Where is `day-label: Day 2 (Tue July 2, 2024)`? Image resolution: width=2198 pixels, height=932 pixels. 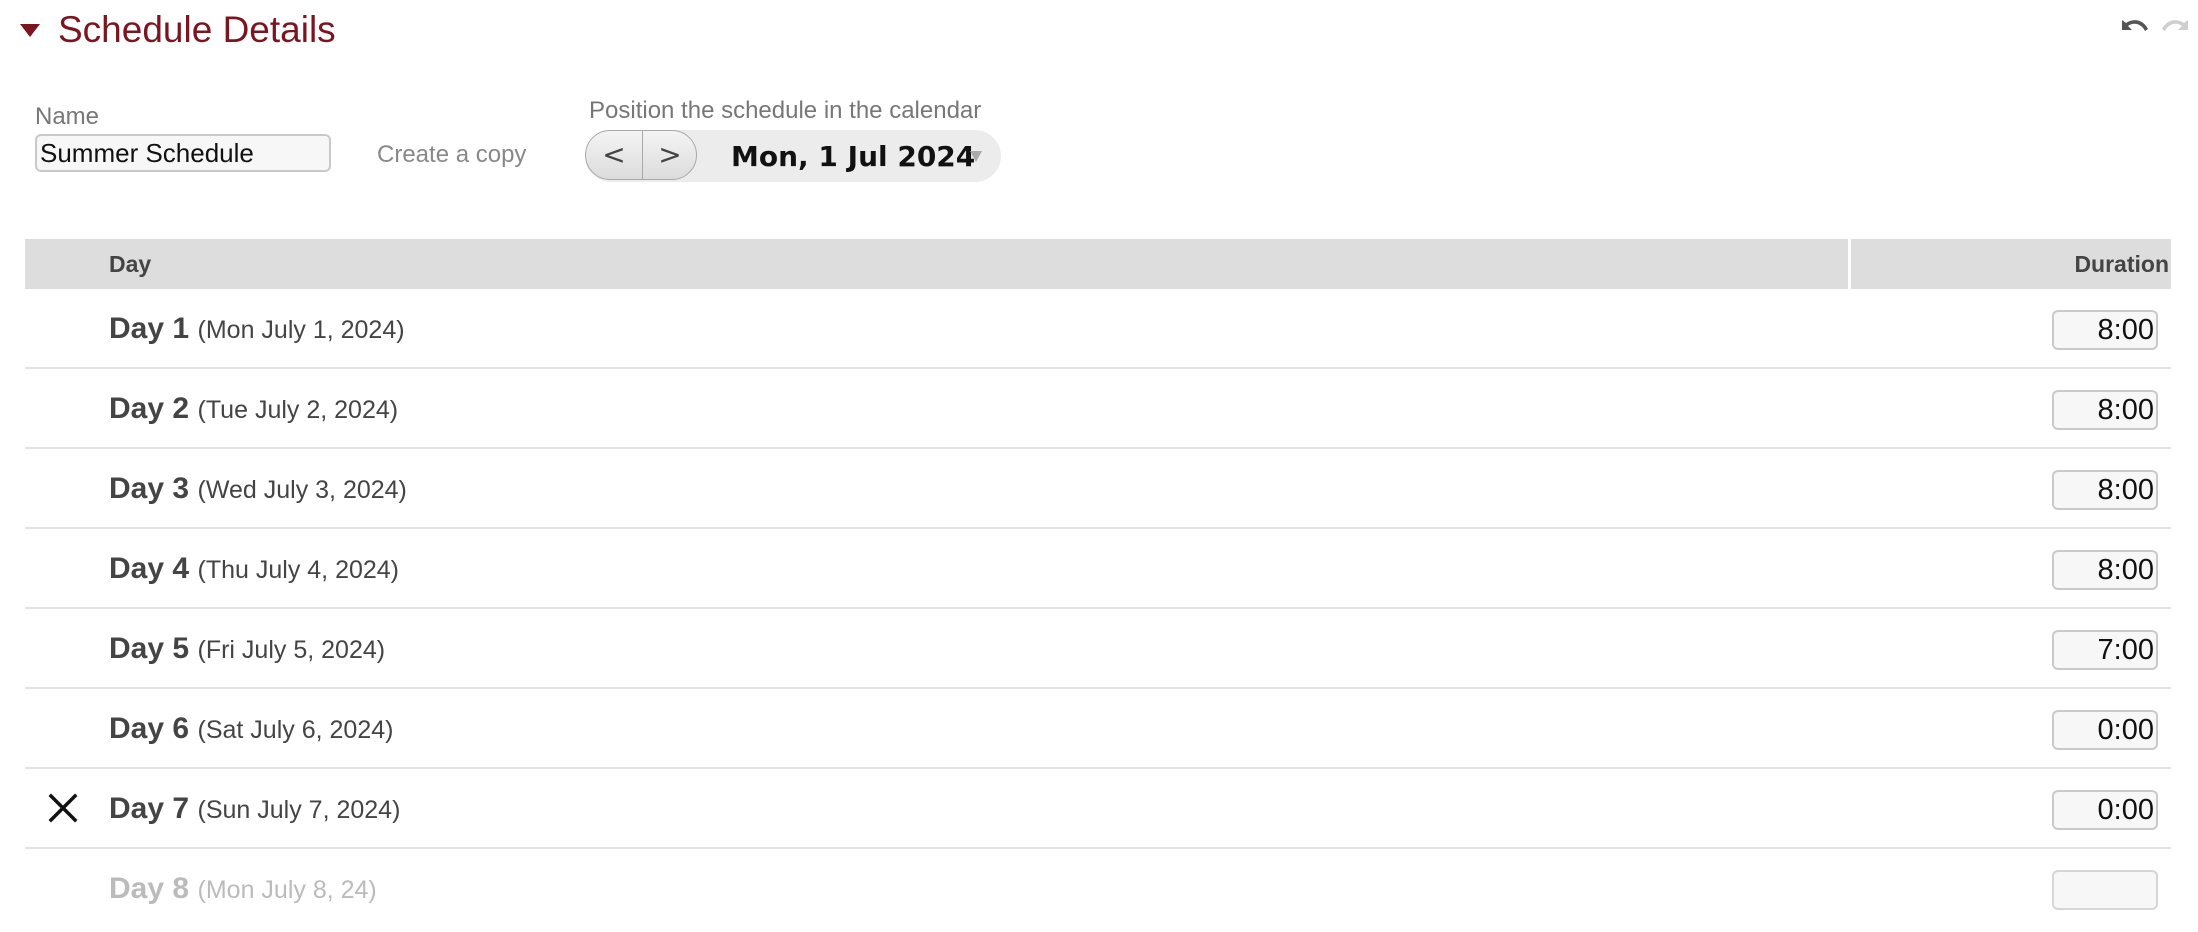
day-label: Day 2 (Tue July 2, 2024) is located at coordinates (253, 411).